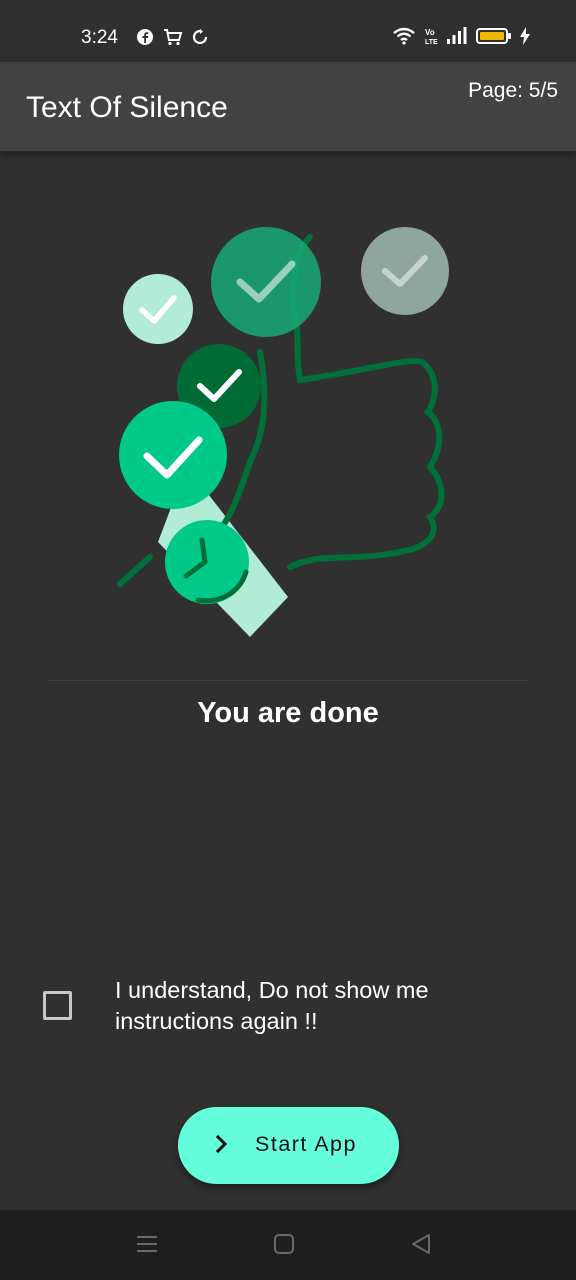 The width and height of the screenshot is (576, 1280). Describe the element at coordinates (421, 1244) in the screenshot. I see `back-icon` at that location.